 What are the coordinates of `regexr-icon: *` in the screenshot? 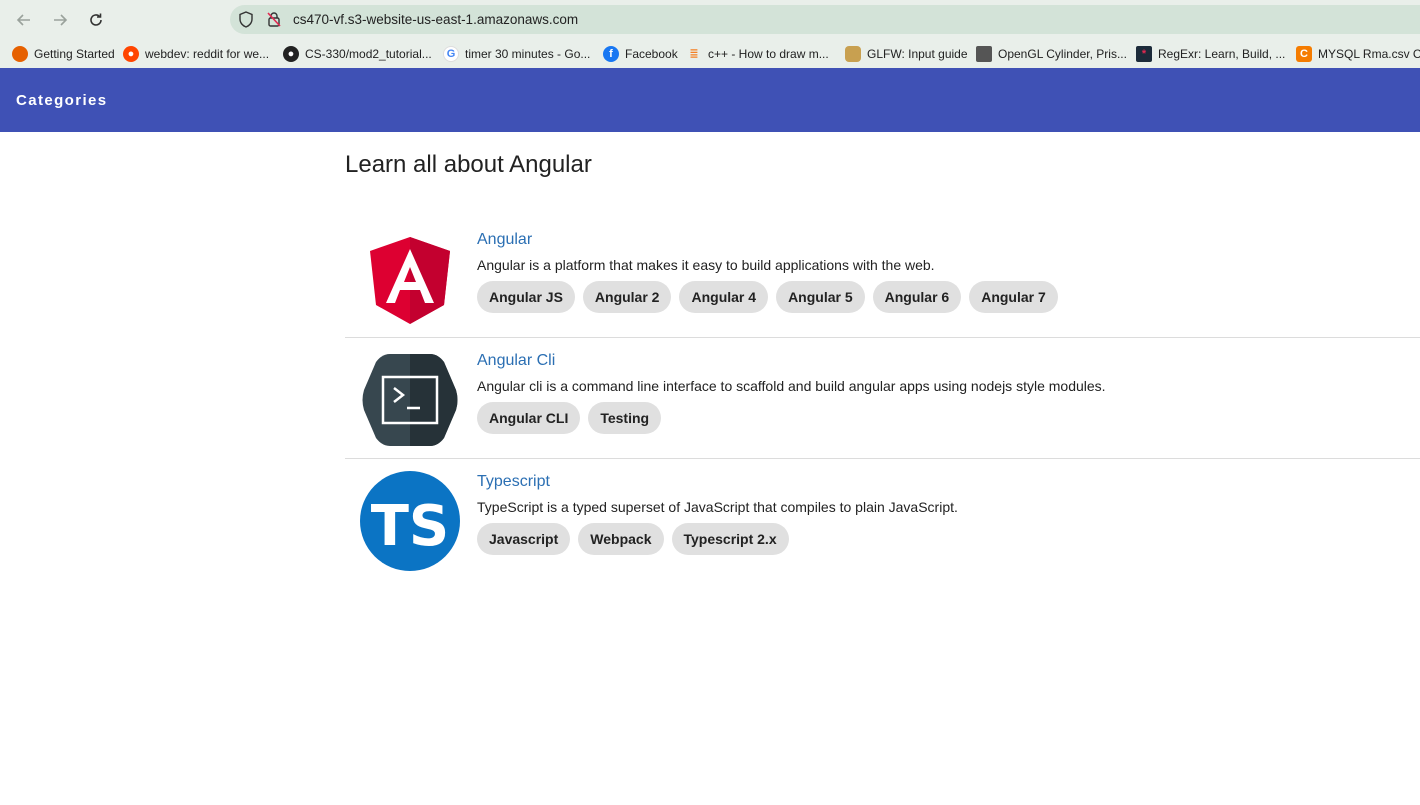 It's located at (1144, 54).